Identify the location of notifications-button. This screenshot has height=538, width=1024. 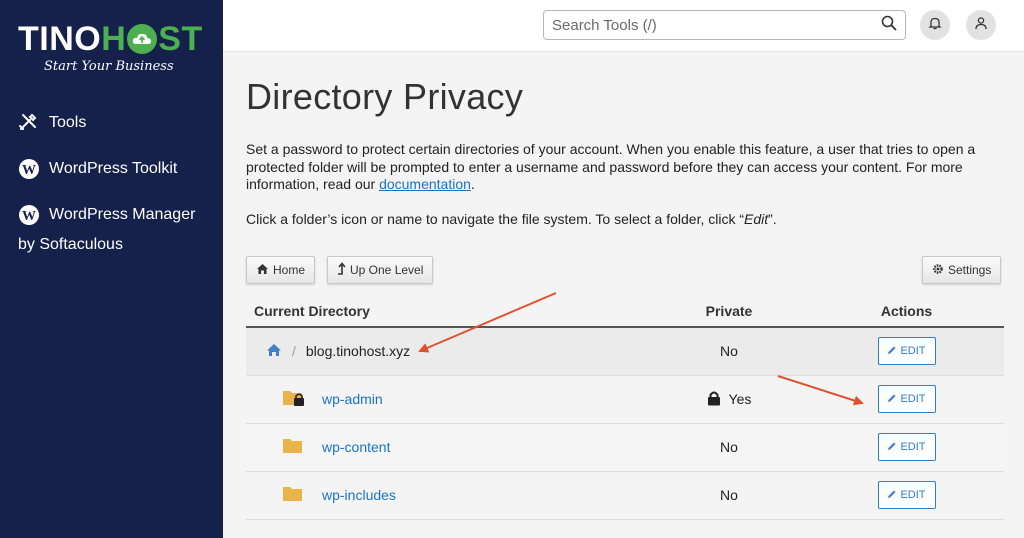
(935, 25).